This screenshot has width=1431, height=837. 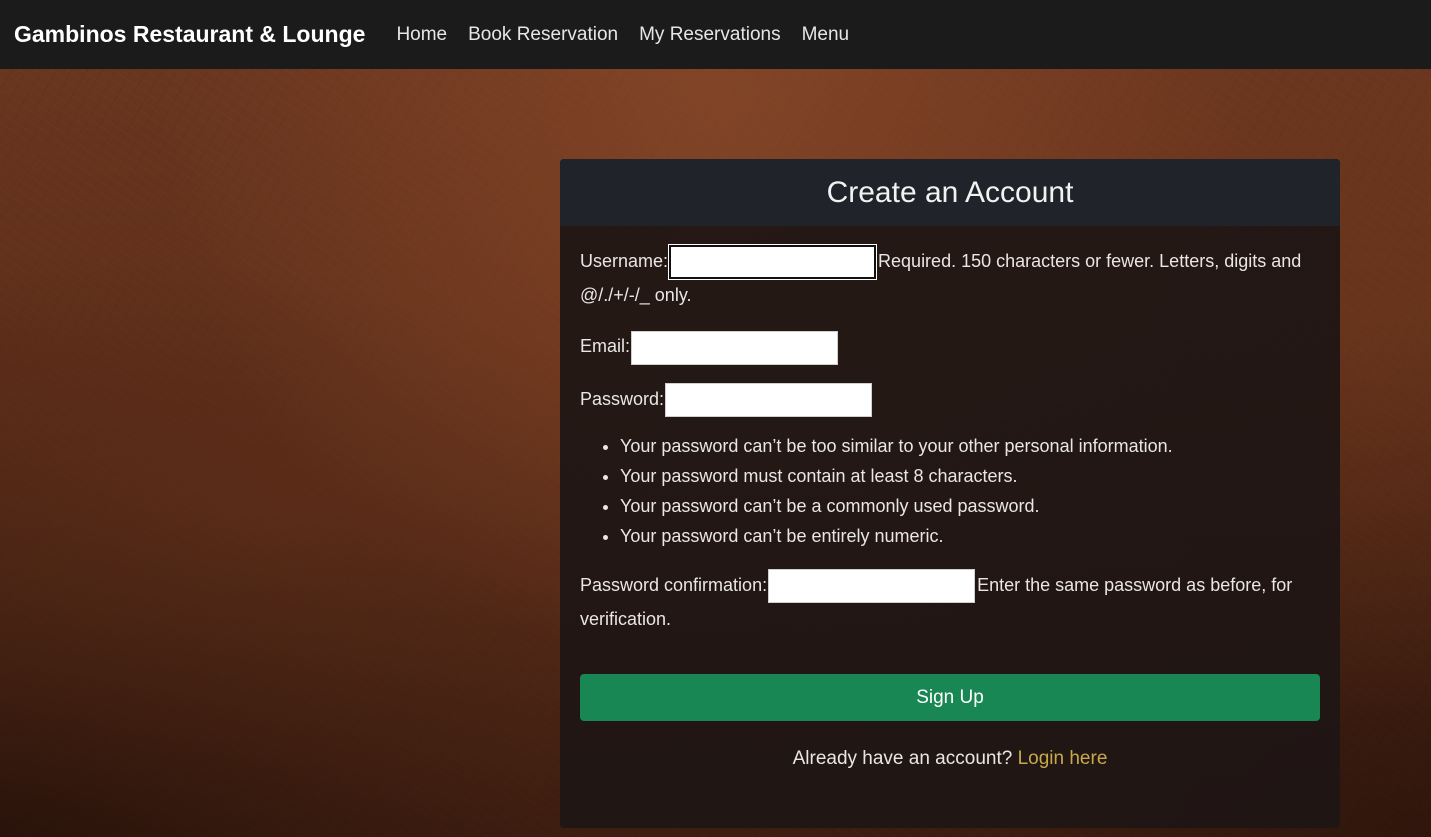 What do you see at coordinates (950, 697) in the screenshot?
I see `sign-up-button: Sign Up` at bounding box center [950, 697].